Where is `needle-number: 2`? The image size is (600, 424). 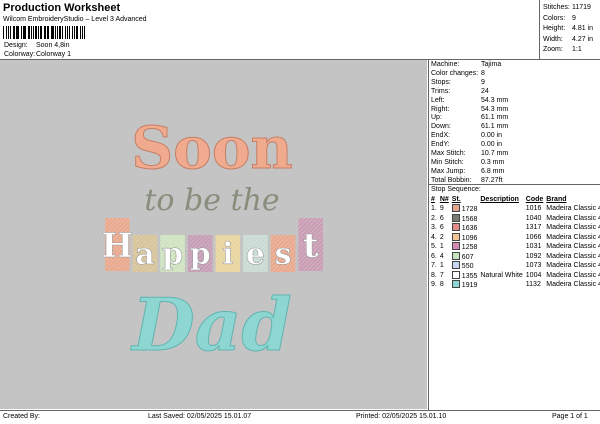
needle-number: 2 is located at coordinates (441, 237).